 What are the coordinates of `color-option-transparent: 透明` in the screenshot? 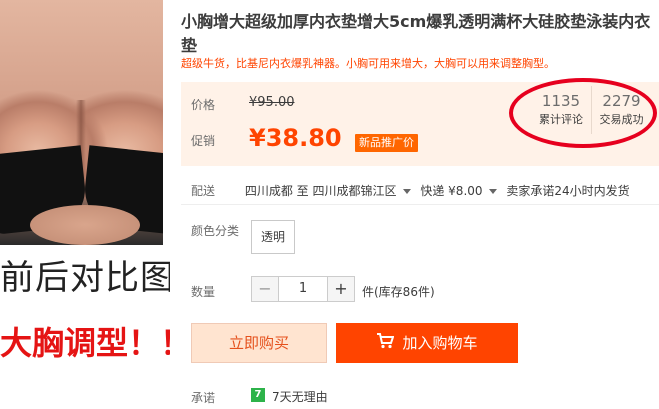 It's located at (273, 237).